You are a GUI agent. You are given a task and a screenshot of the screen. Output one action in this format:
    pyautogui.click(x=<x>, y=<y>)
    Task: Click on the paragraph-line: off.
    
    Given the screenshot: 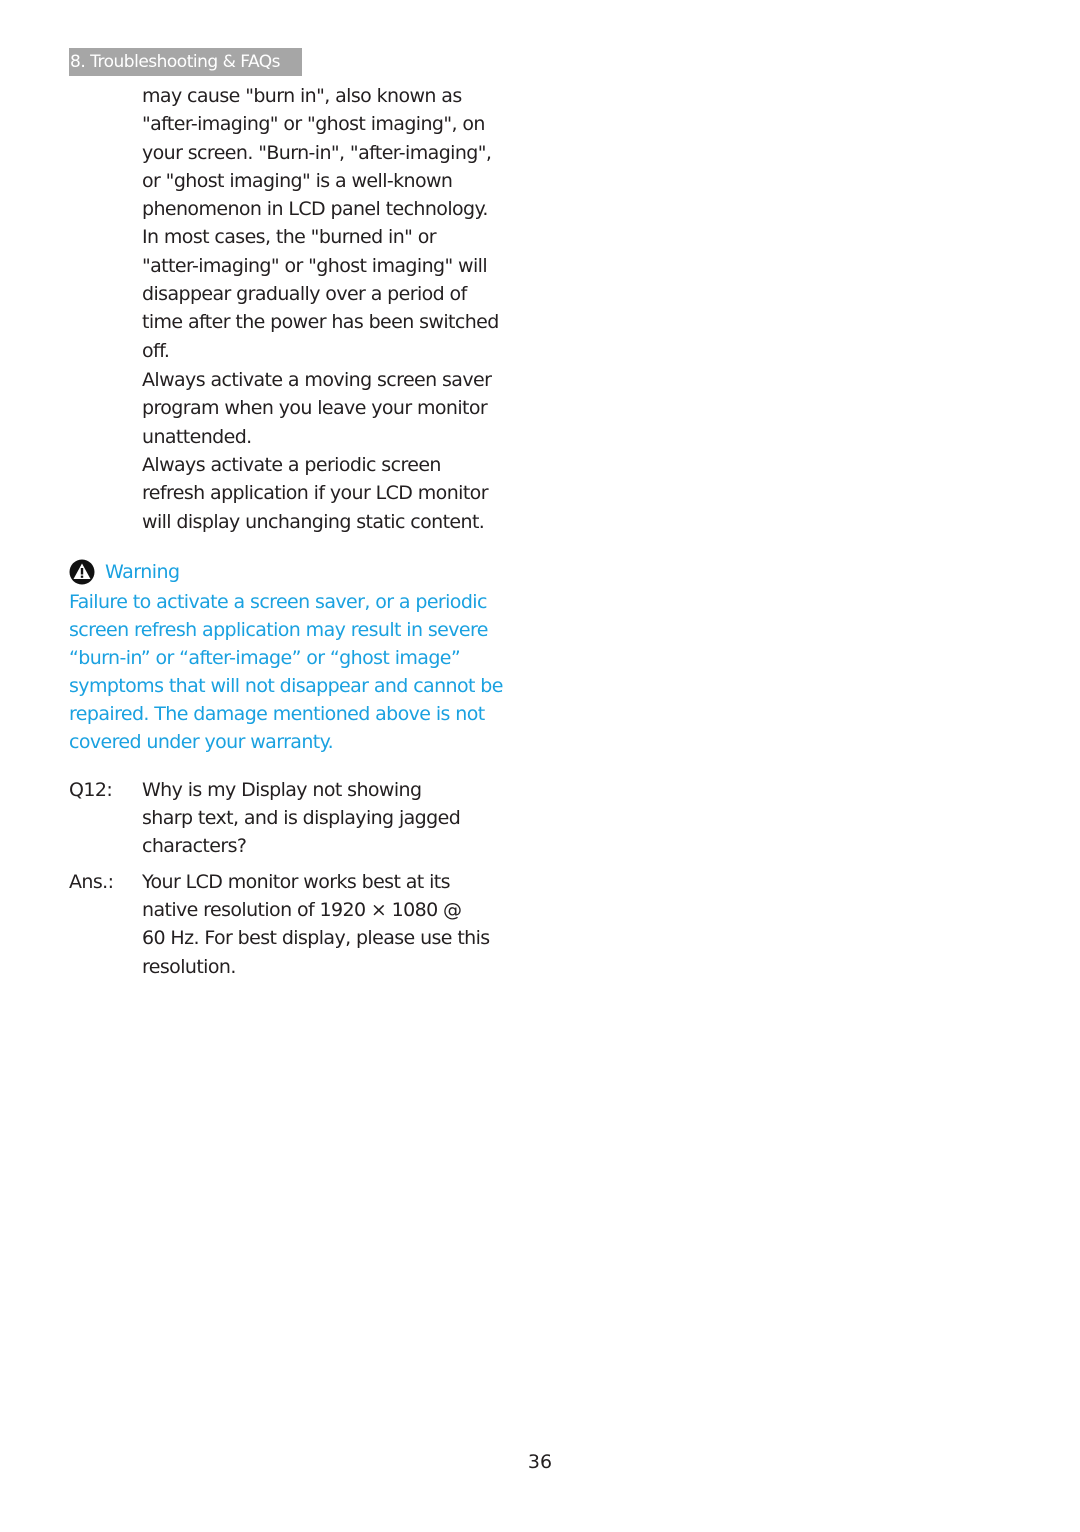 What is the action you would take?
    pyautogui.click(x=156, y=350)
    